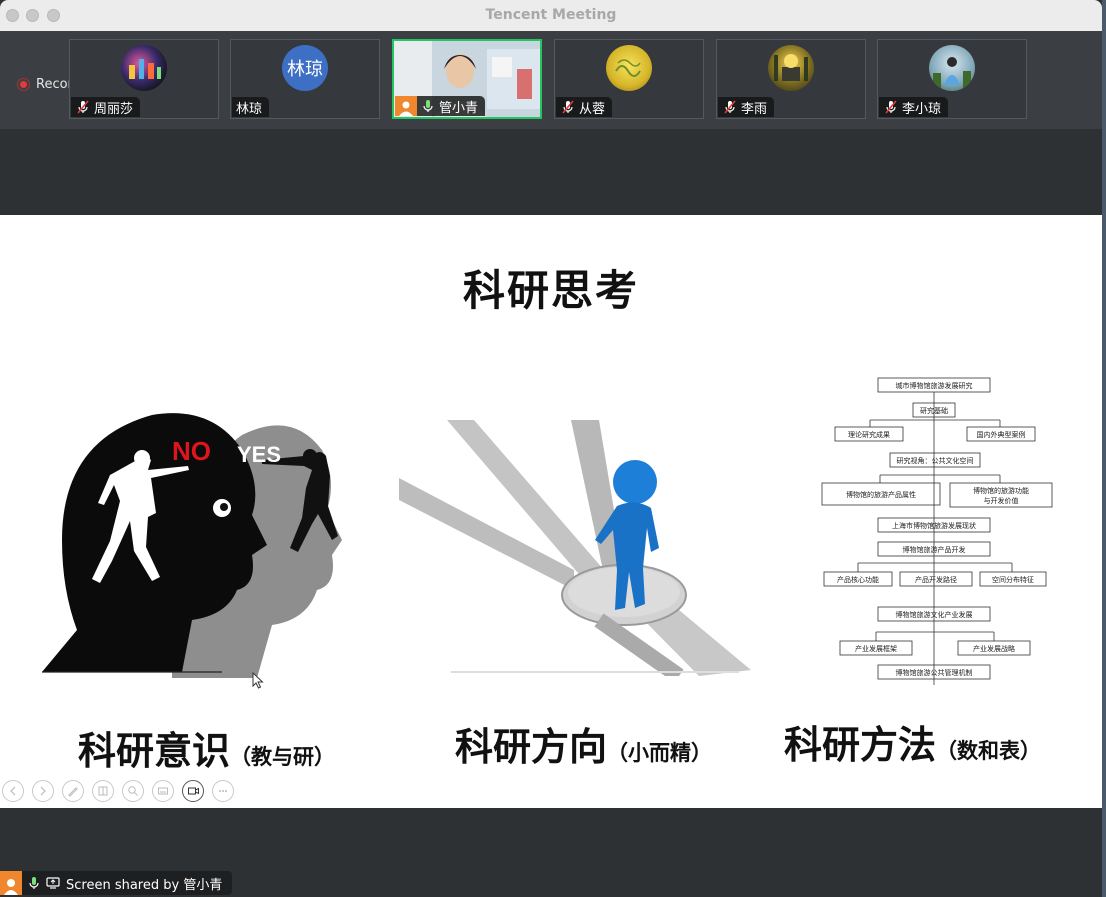  What do you see at coordinates (869, 434) in the screenshot?
I see `flow-node: 理论研究成果` at bounding box center [869, 434].